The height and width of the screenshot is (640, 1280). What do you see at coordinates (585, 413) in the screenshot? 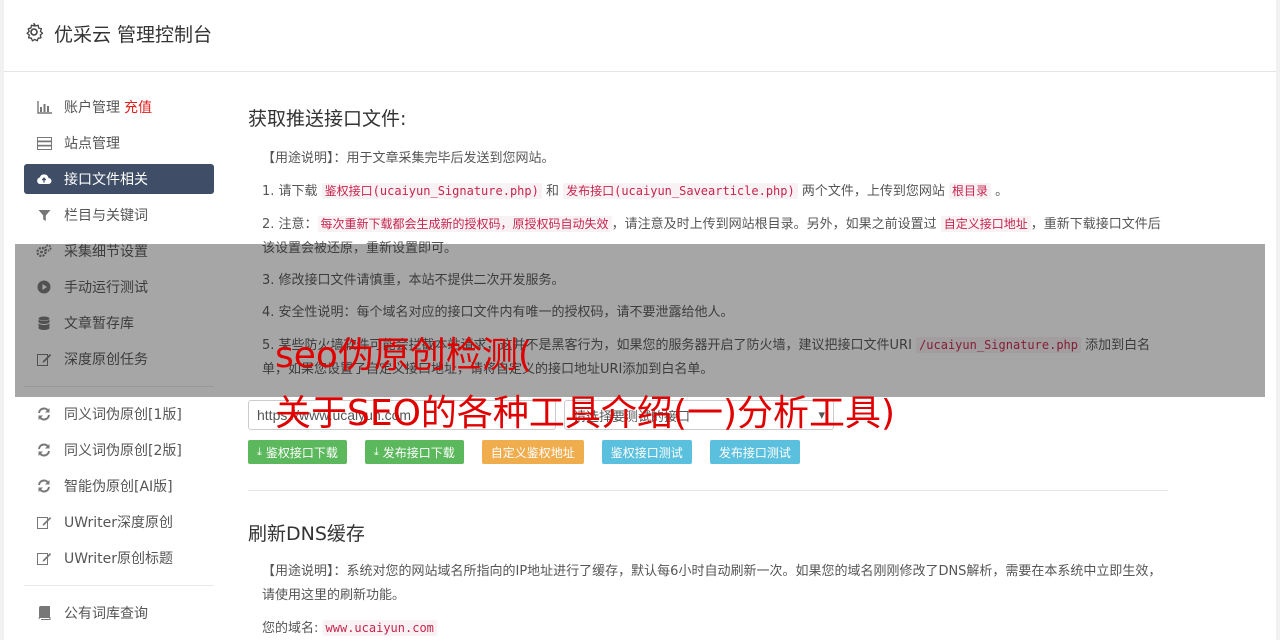
I see `overlay-headline-2: 关于SEO的各种工具介绍(一)分析工具)` at bounding box center [585, 413].